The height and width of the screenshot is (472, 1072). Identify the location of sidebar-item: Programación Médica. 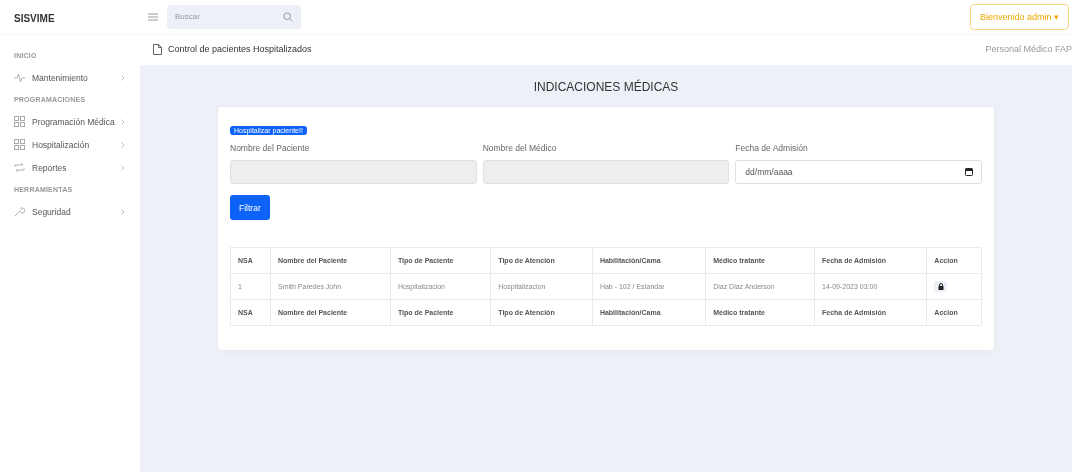
(70, 121).